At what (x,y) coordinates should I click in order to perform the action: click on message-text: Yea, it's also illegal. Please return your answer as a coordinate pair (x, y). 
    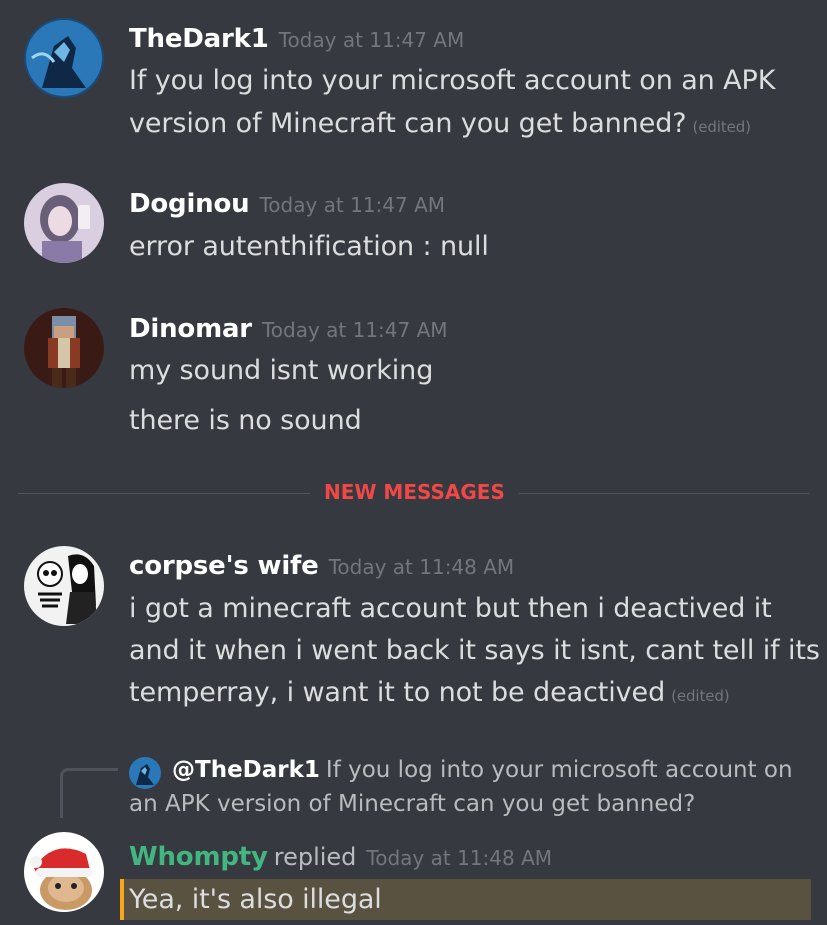
    Looking at the image, I should click on (255, 899).